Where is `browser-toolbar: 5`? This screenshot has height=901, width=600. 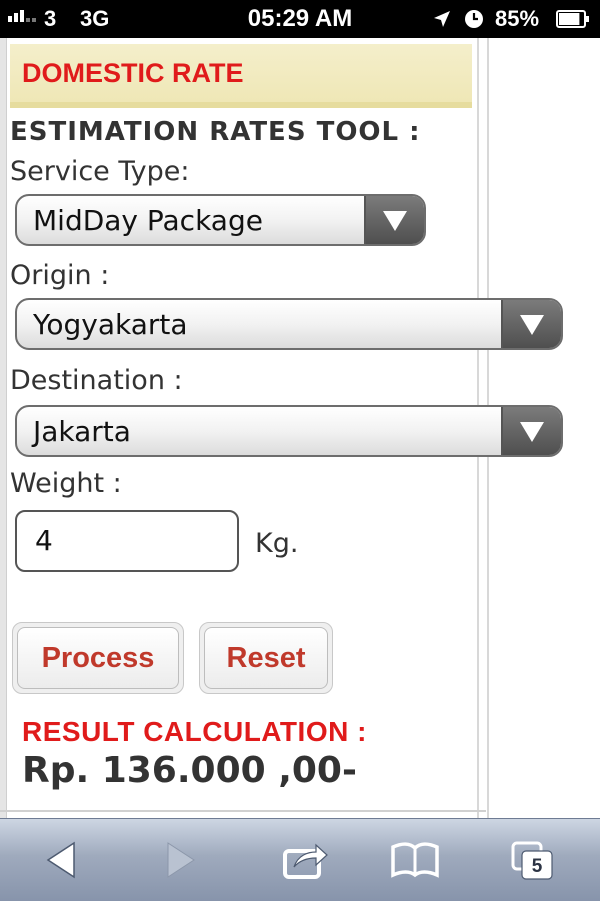
browser-toolbar: 5 is located at coordinates (300, 859).